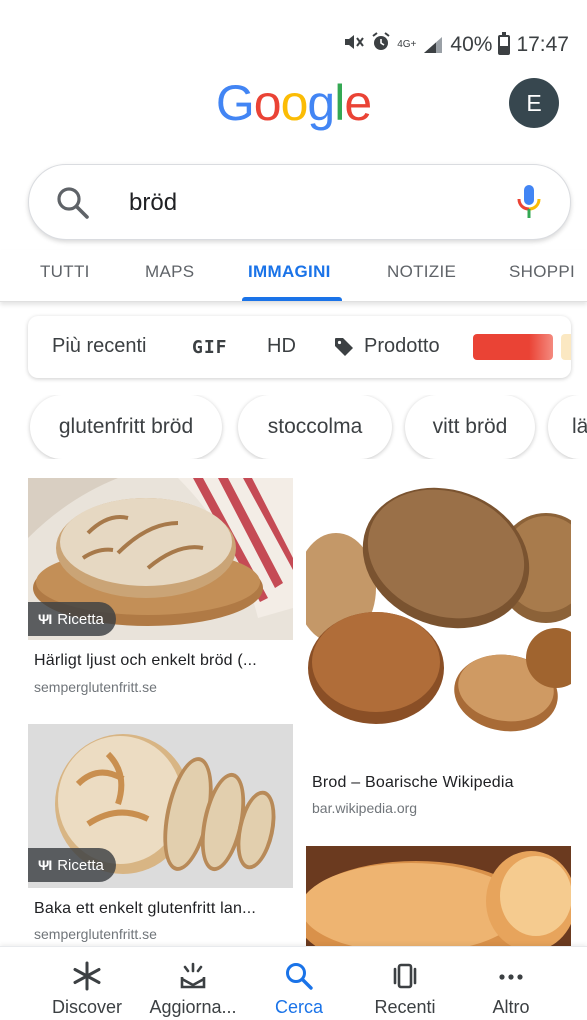 The height and width of the screenshot is (1020, 587). Describe the element at coordinates (153, 203) in the screenshot. I see `search-input: bröd` at that location.